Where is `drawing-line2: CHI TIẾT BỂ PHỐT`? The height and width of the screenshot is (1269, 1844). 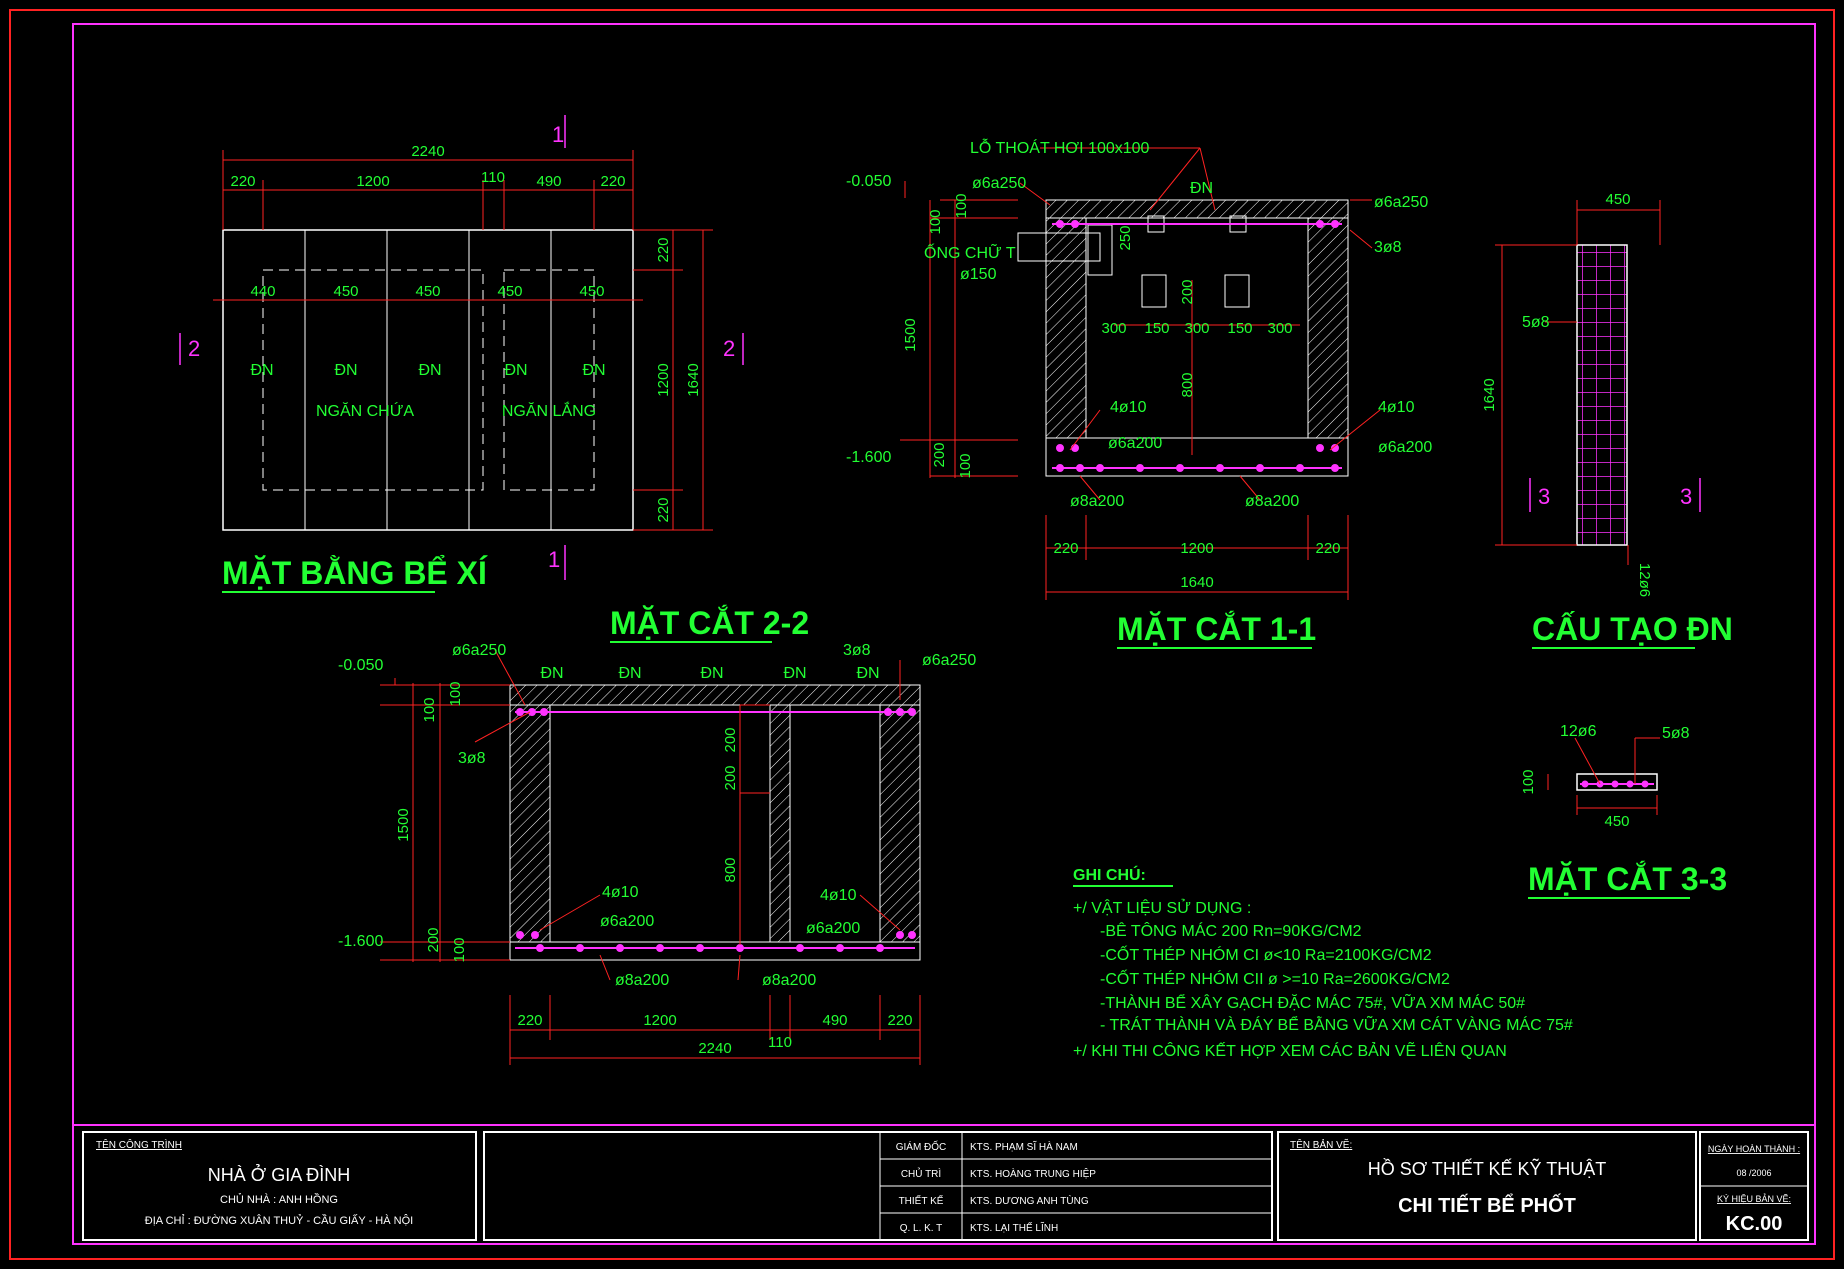
drawing-line2: CHI TIẾT BỂ PHỐT is located at coordinates (1487, 1205).